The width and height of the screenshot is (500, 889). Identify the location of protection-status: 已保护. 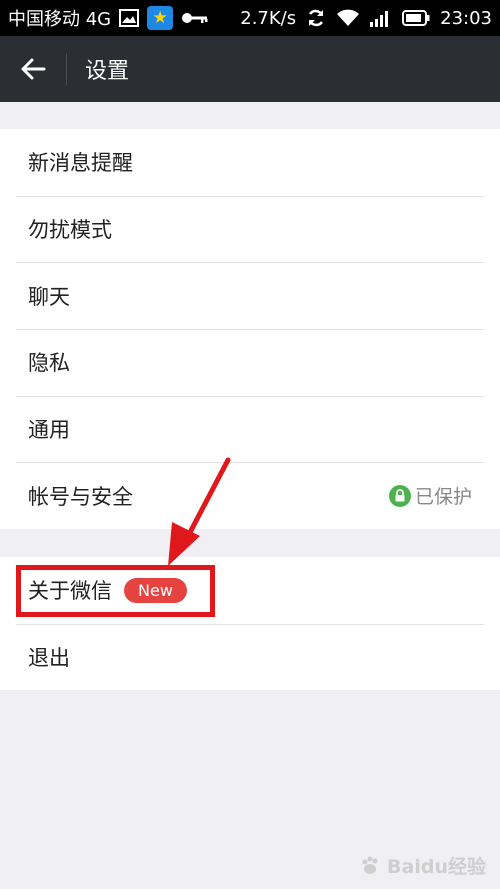
(430, 495).